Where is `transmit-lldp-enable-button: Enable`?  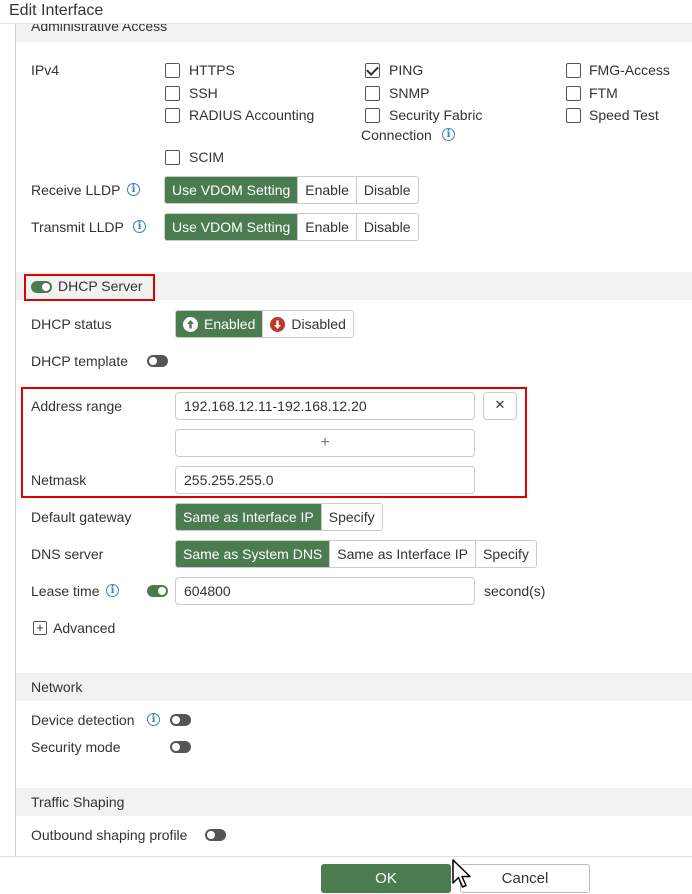 transmit-lldp-enable-button: Enable is located at coordinates (326, 227).